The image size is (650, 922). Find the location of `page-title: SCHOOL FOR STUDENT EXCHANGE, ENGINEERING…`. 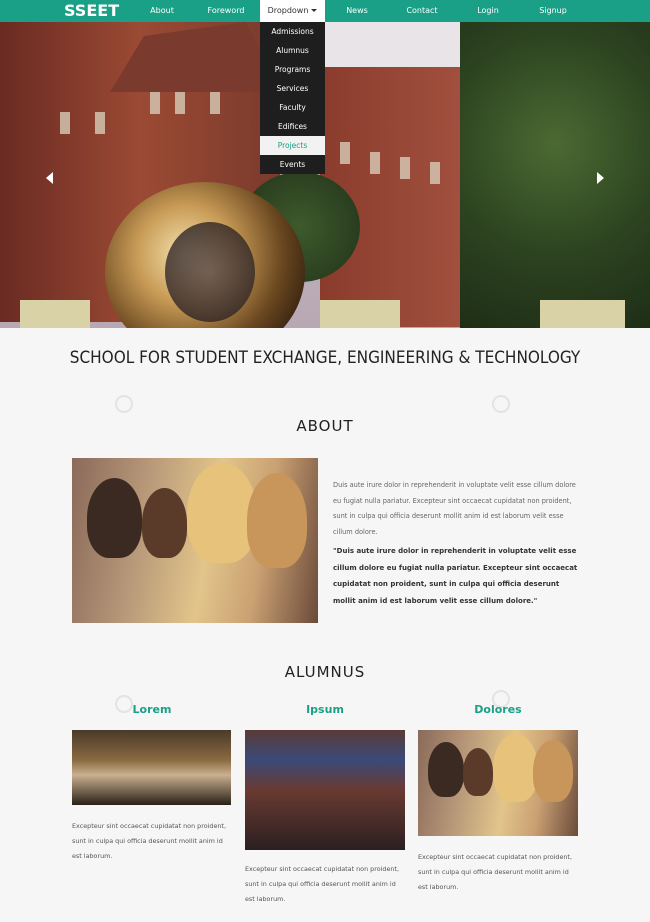

page-title: SCHOOL FOR STUDENT EXCHANGE, ENGINEERING… is located at coordinates (325, 358).